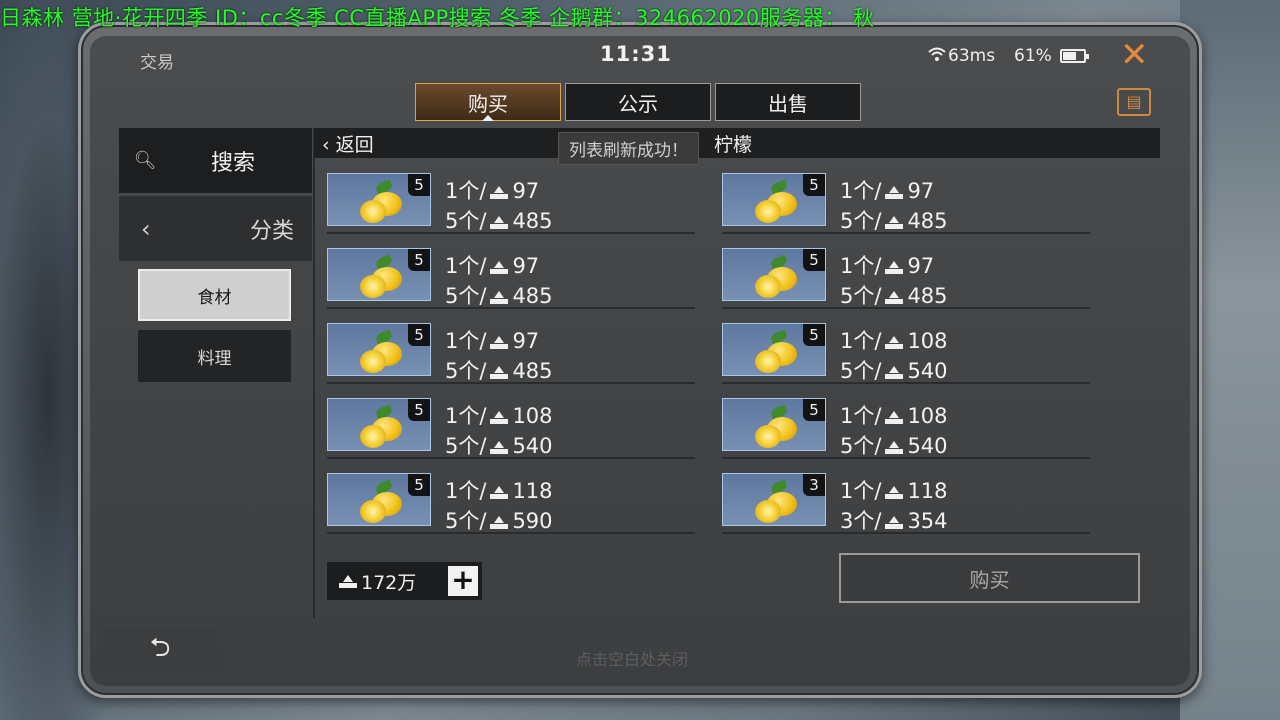 The width and height of the screenshot is (1280, 720). I want to click on listing-row: 5 1个/118 5个/590, so click(511, 502).